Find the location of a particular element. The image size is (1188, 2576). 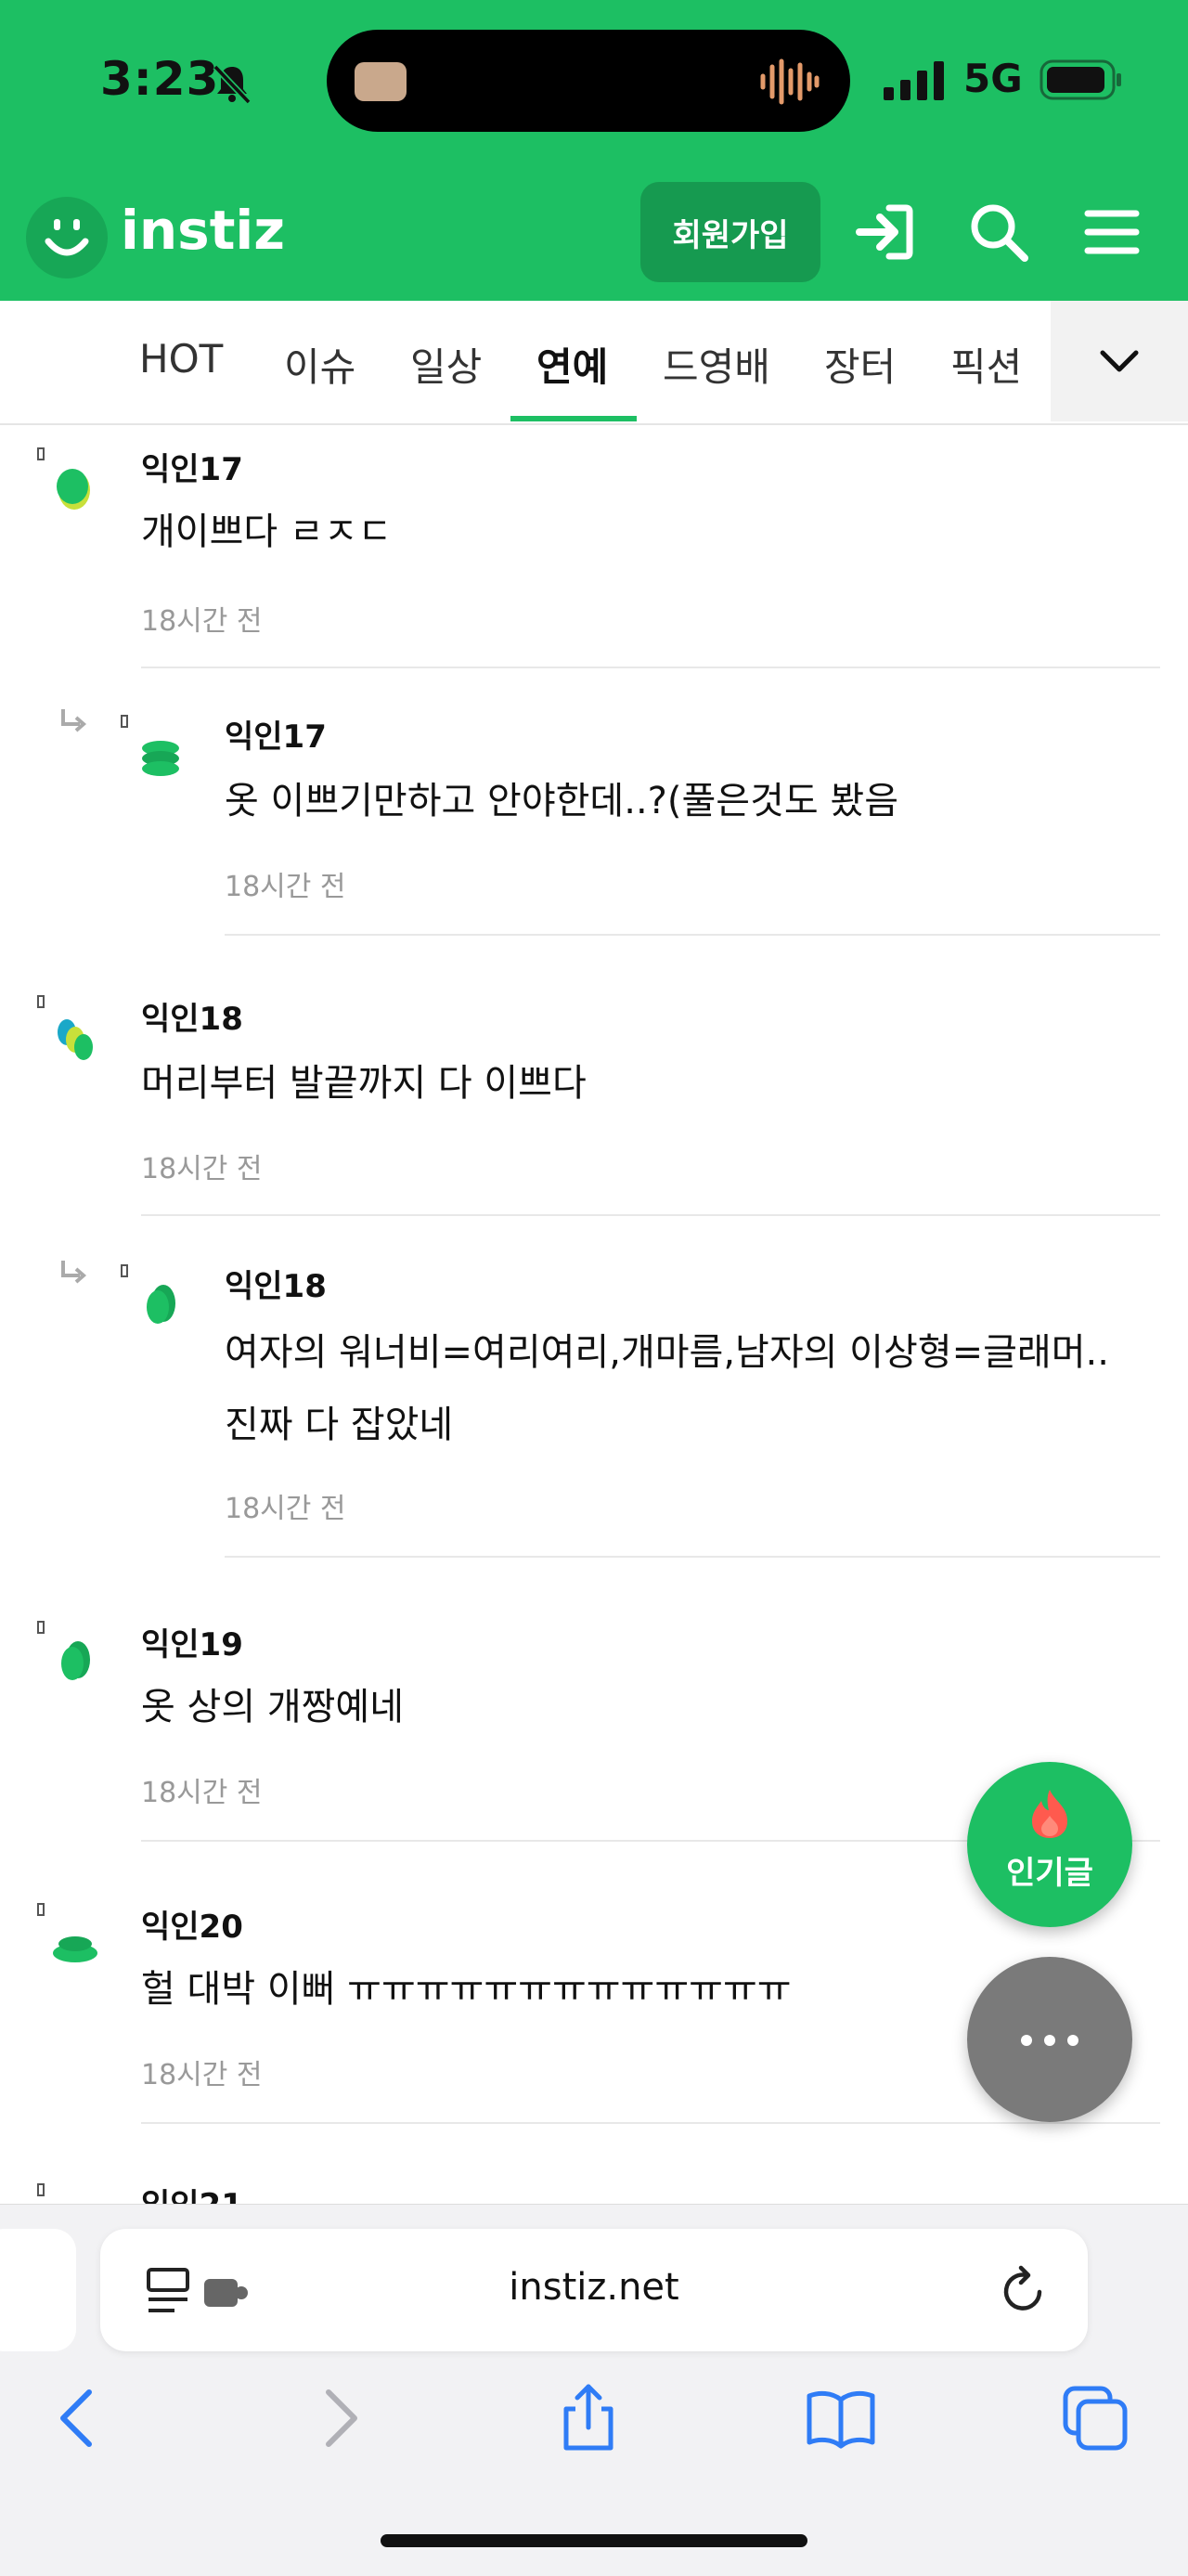

bell-slash-icon is located at coordinates (232, 84).